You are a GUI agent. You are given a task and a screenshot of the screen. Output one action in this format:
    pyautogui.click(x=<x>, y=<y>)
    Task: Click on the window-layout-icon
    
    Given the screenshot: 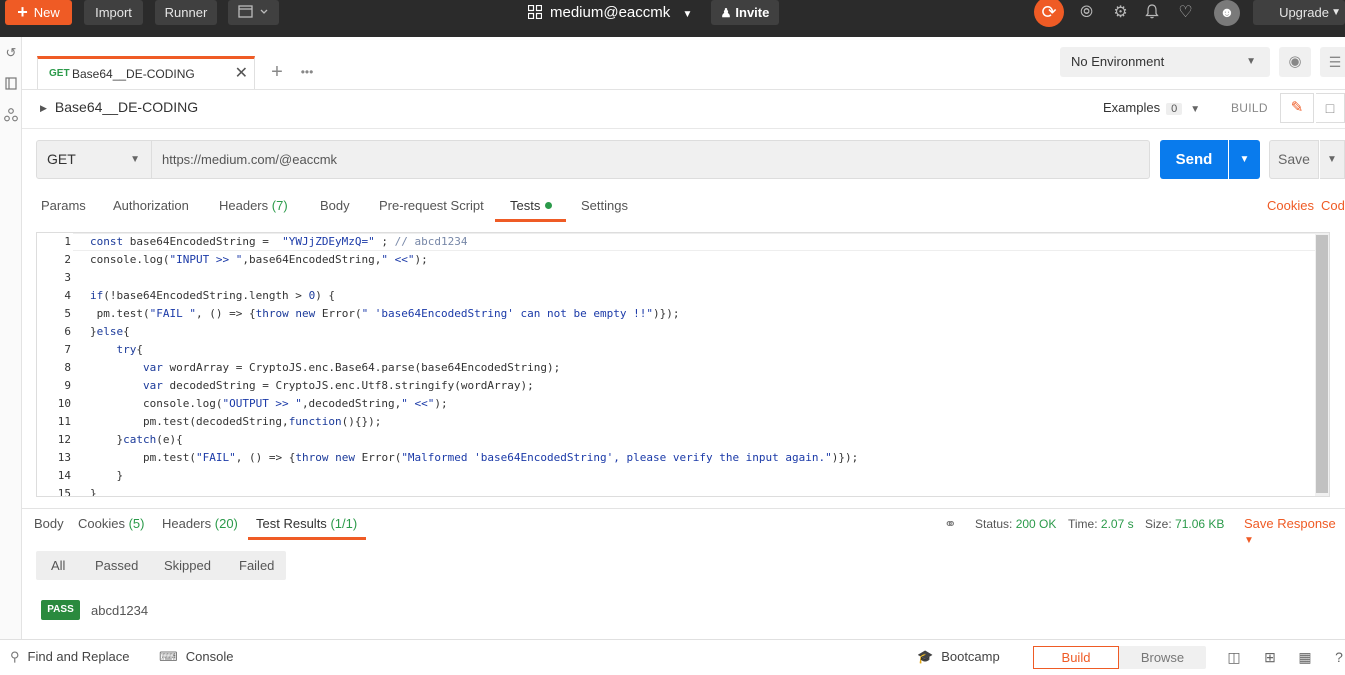 What is the action you would take?
    pyautogui.click(x=252, y=11)
    